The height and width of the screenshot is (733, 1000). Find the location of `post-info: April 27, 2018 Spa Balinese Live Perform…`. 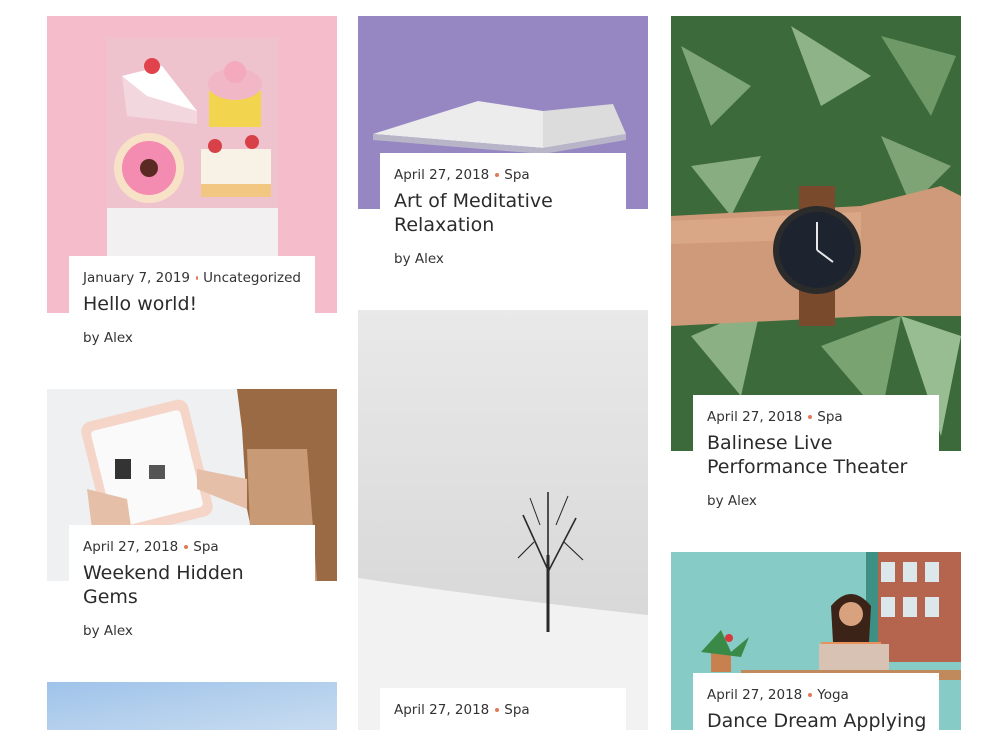

post-info: April 27, 2018 Spa Balinese Live Perform… is located at coordinates (816, 455).